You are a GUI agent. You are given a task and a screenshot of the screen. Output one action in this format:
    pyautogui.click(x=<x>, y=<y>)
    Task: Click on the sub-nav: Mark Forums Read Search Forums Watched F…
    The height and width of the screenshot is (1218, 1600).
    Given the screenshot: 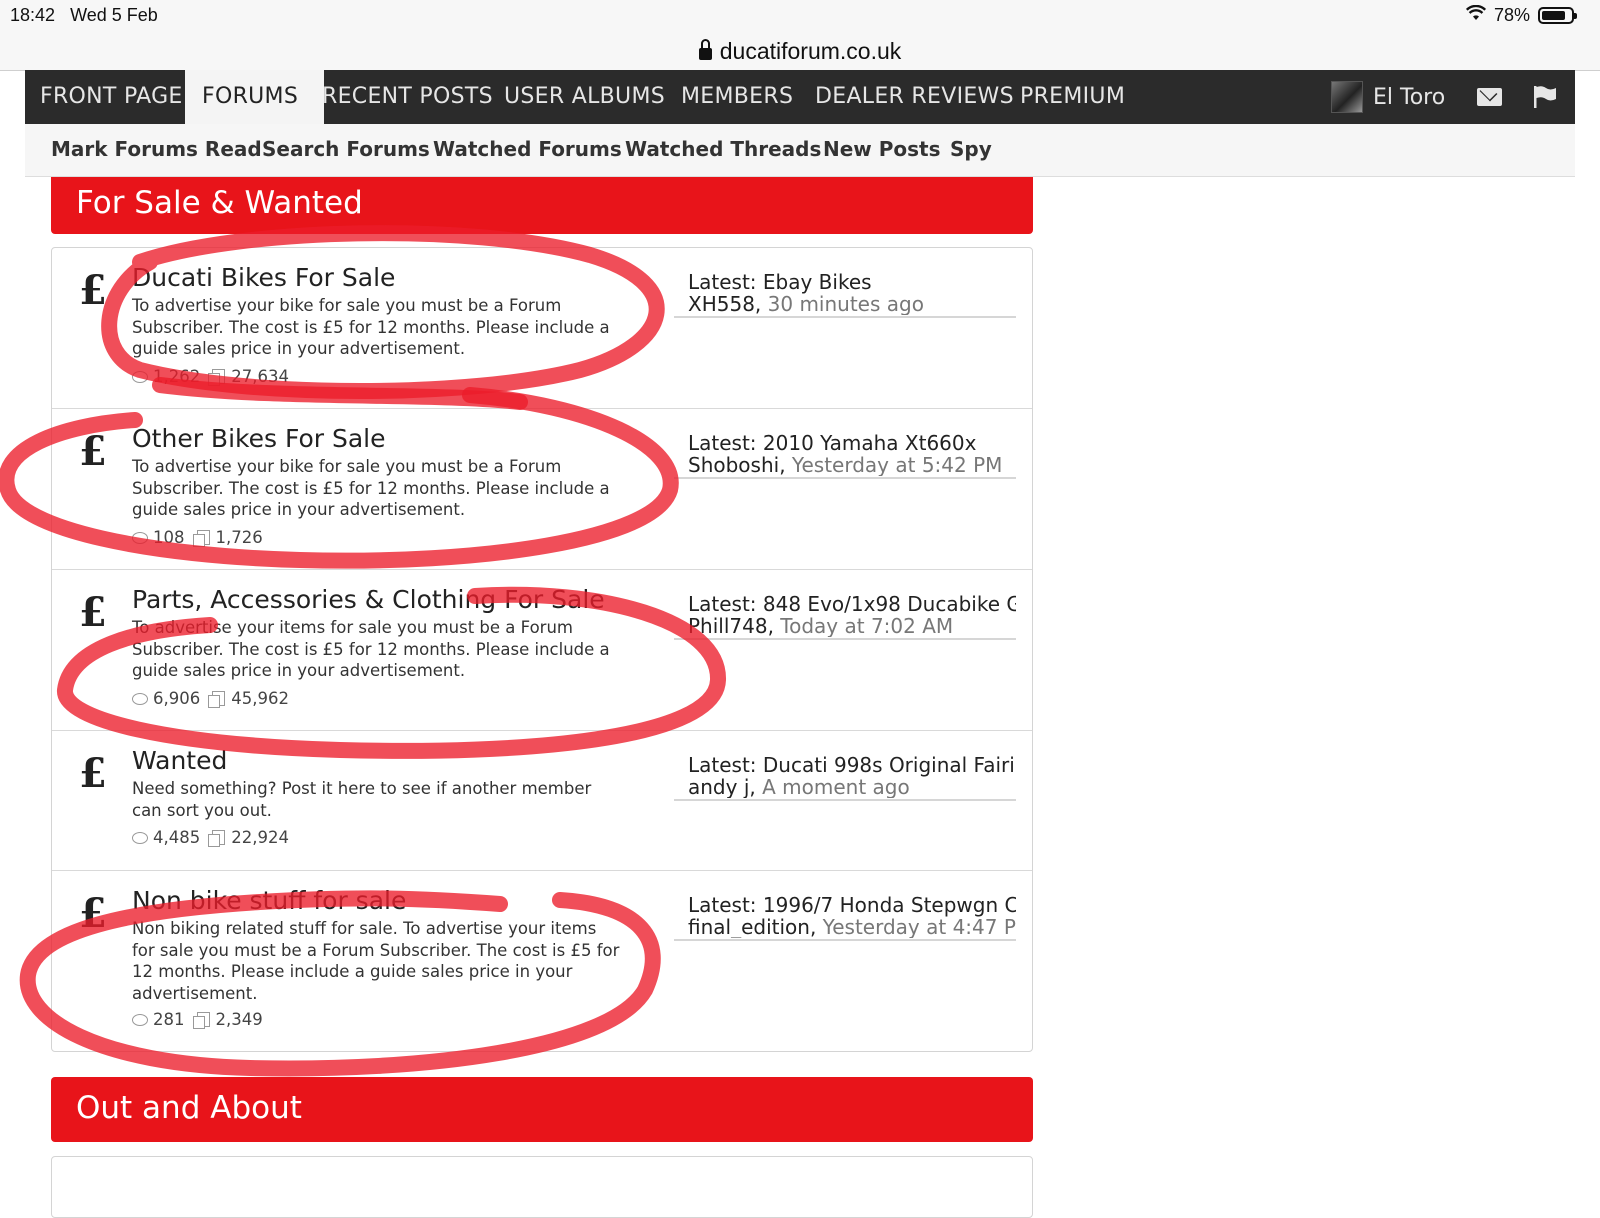 What is the action you would take?
    pyautogui.click(x=800, y=150)
    